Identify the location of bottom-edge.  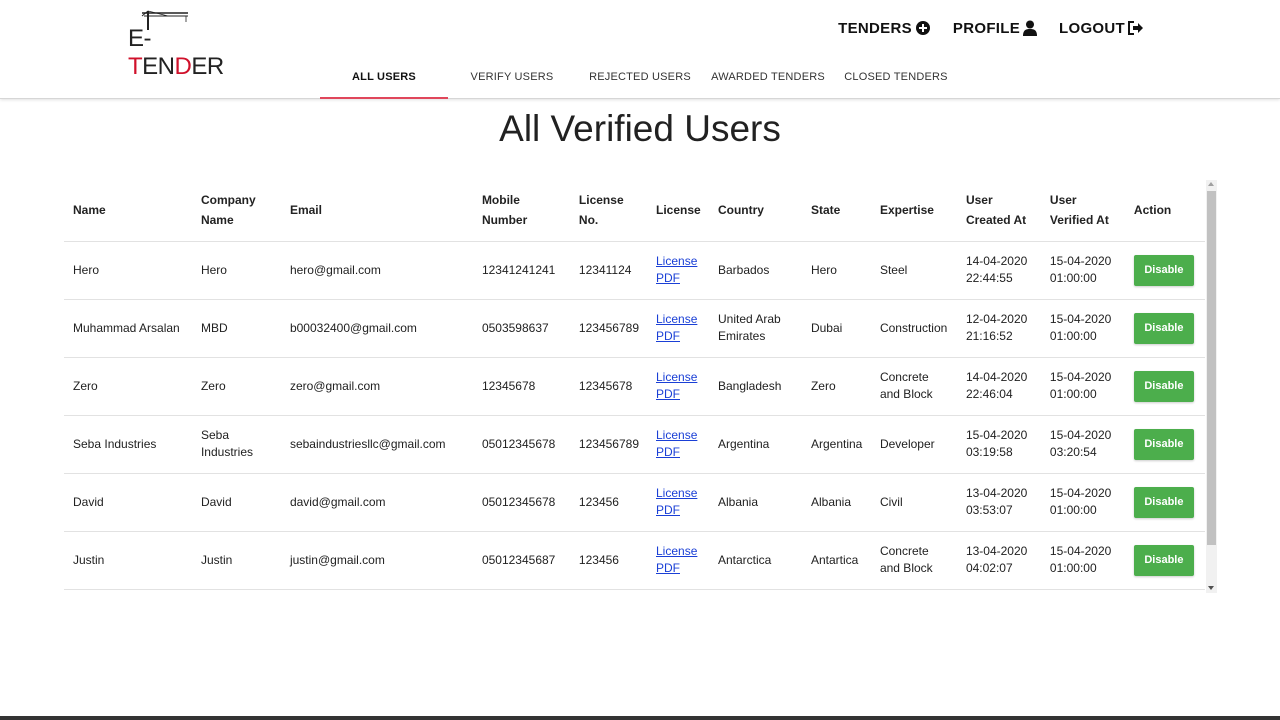
(640, 718).